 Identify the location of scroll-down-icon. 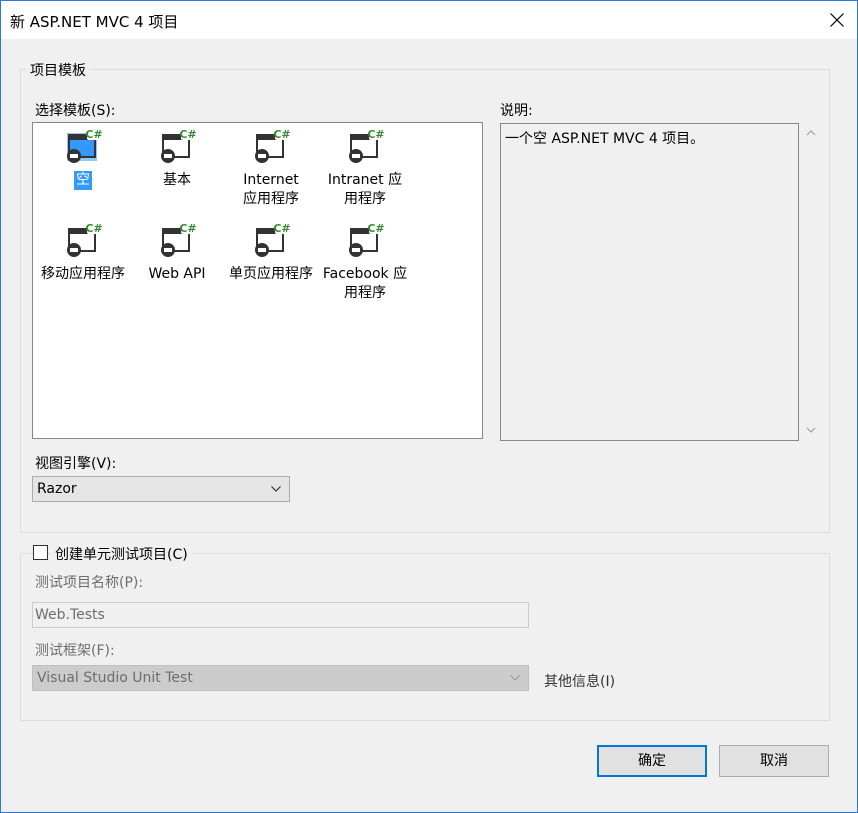
(811, 430).